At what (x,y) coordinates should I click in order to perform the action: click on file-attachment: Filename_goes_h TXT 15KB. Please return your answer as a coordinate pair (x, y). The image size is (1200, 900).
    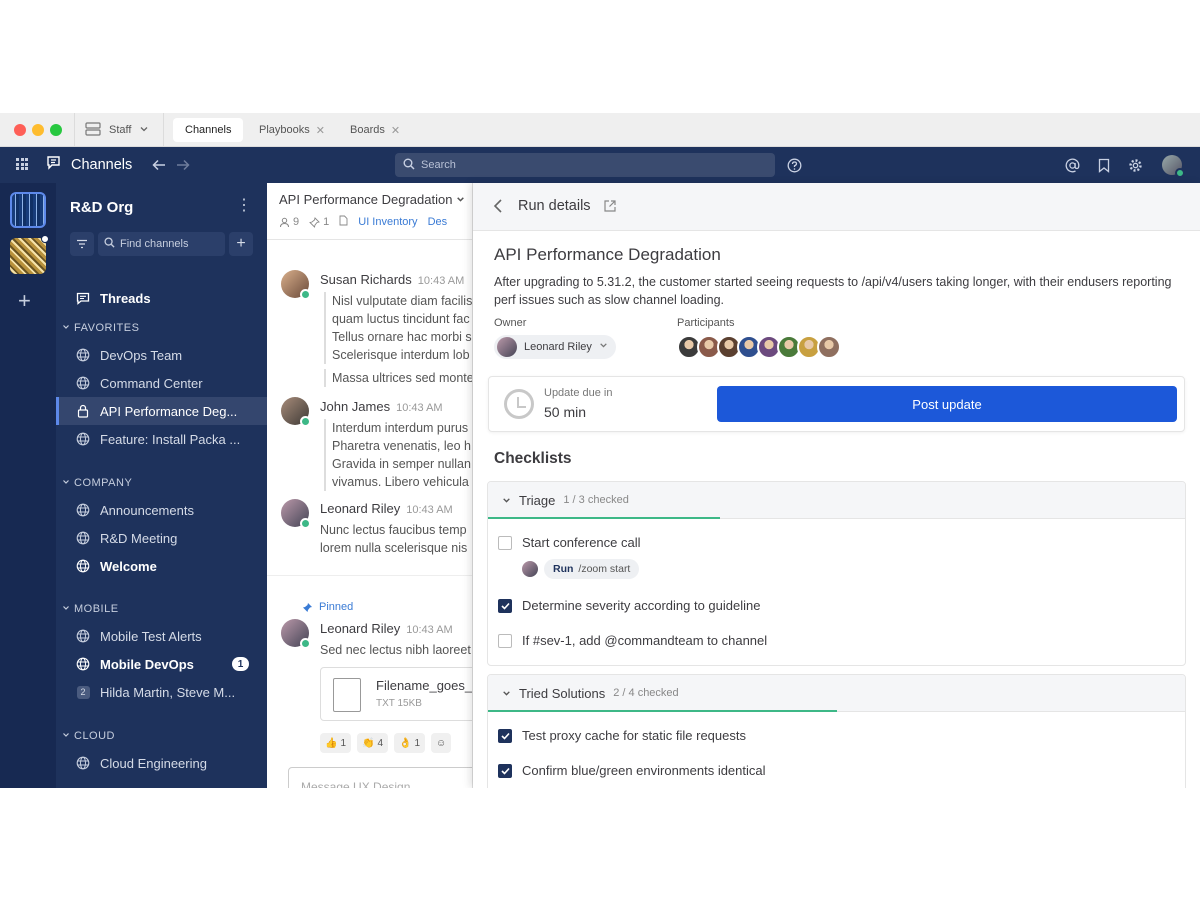
    Looking at the image, I should click on (396, 694).